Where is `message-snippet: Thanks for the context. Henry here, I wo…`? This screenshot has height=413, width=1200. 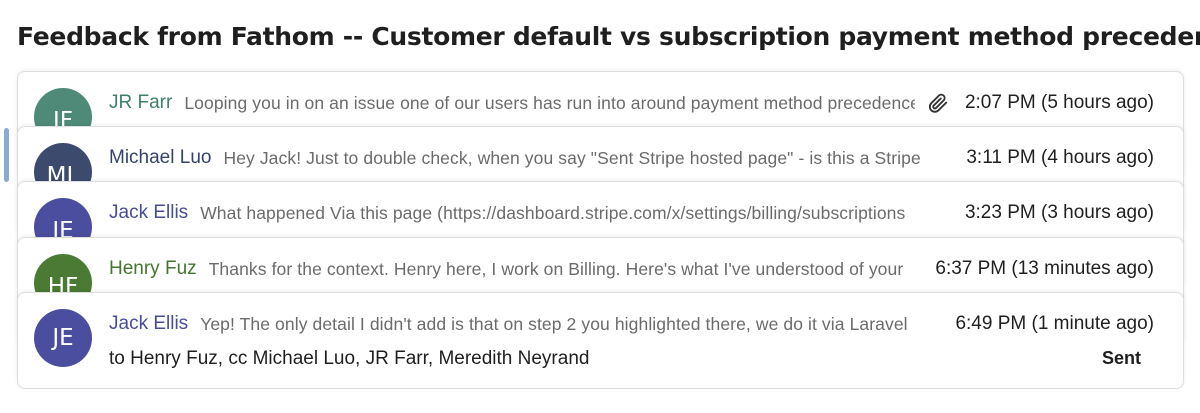
message-snippet: Thanks for the context. Henry here, I wo… is located at coordinates (556, 268).